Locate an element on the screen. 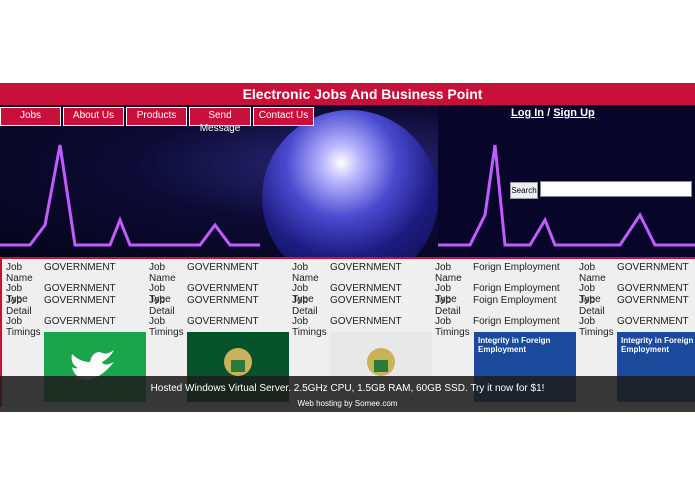 The image size is (695, 494). auth-links: Log In / Sign Up is located at coordinates (553, 113).